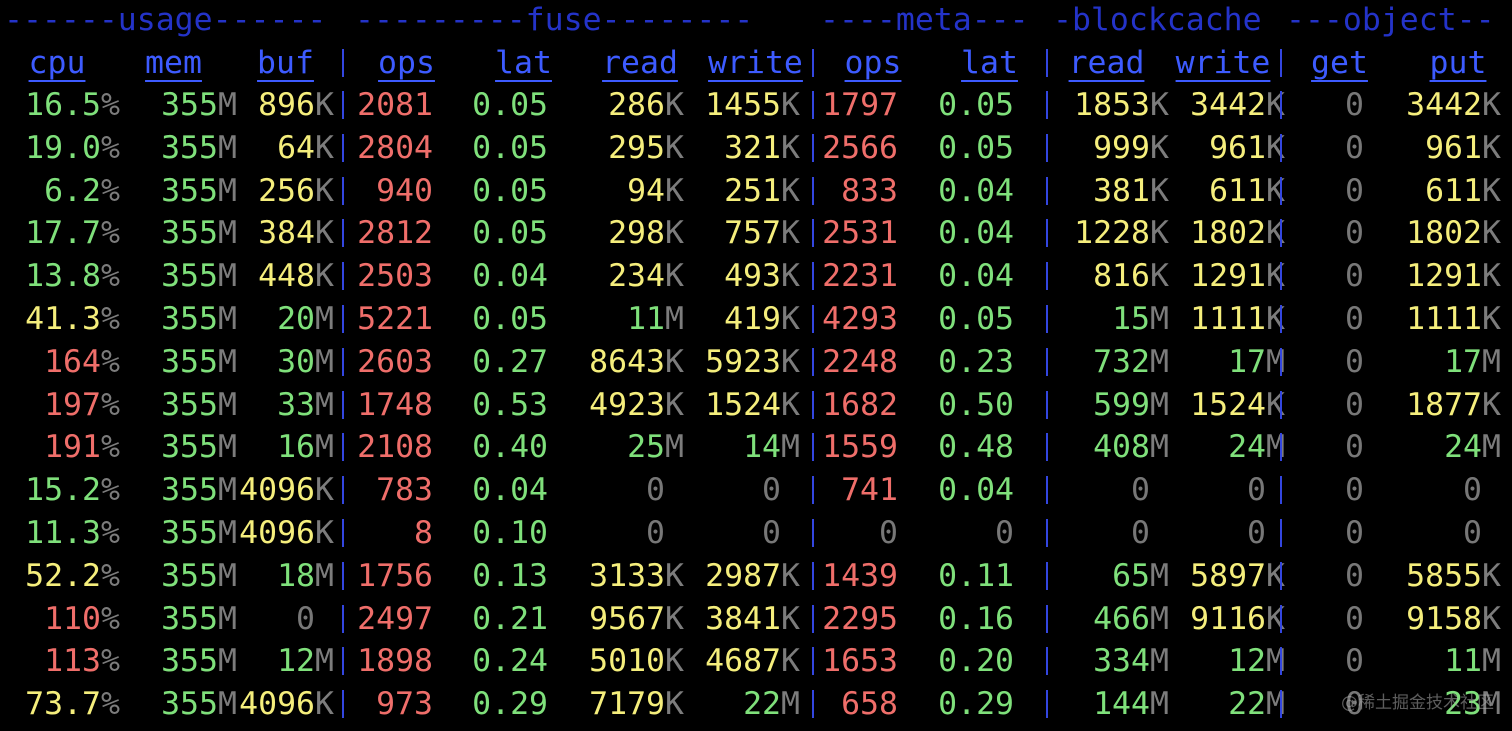 The width and height of the screenshot is (1512, 731). What do you see at coordinates (1453, 148) in the screenshot?
I see `cell-put-value: 961` at bounding box center [1453, 148].